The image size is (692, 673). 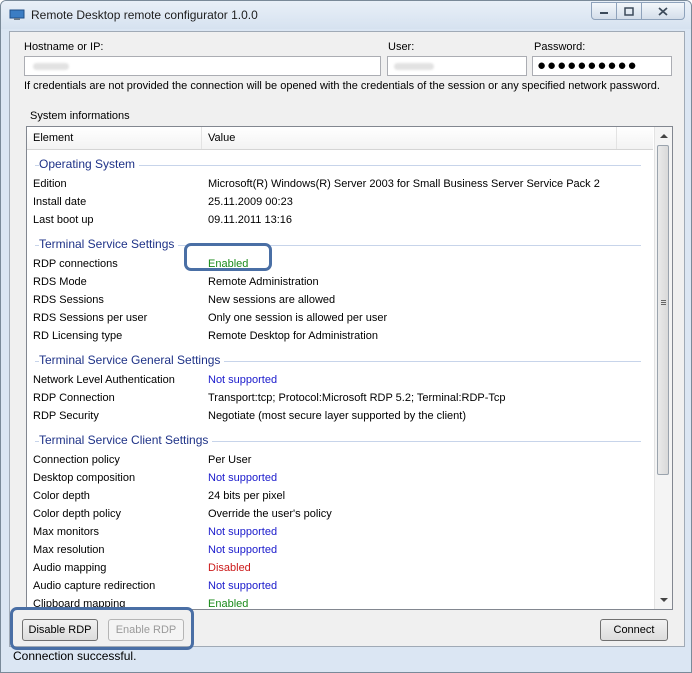 What do you see at coordinates (340, 478) in the screenshot?
I see `list-item: Desktop composition Not supported` at bounding box center [340, 478].